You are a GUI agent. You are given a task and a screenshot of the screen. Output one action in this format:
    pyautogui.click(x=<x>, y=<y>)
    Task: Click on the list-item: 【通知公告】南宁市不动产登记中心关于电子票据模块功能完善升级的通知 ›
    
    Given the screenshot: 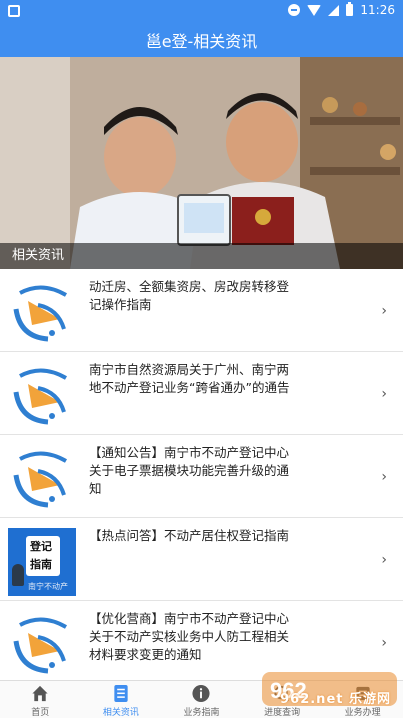 What is the action you would take?
    pyautogui.click(x=201, y=476)
    